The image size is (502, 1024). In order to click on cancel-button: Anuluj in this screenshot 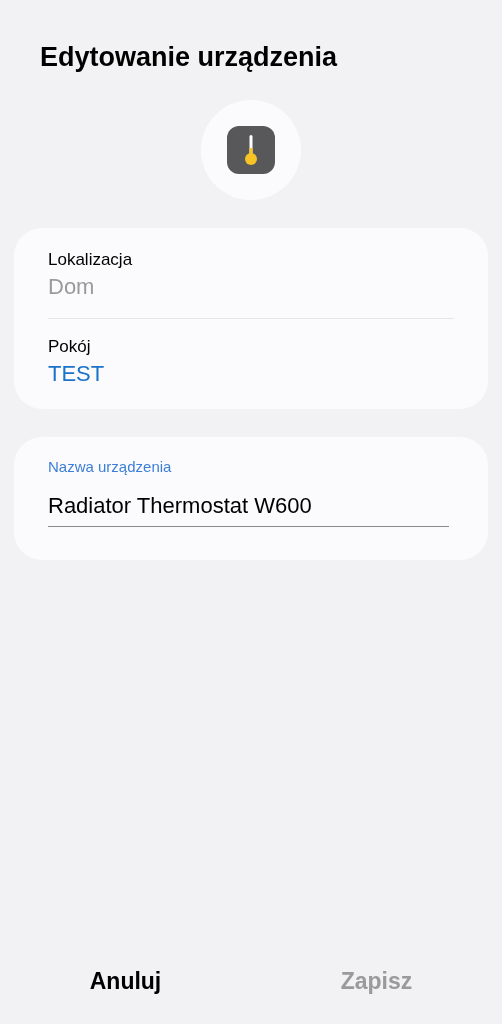, I will do `click(125, 980)`.